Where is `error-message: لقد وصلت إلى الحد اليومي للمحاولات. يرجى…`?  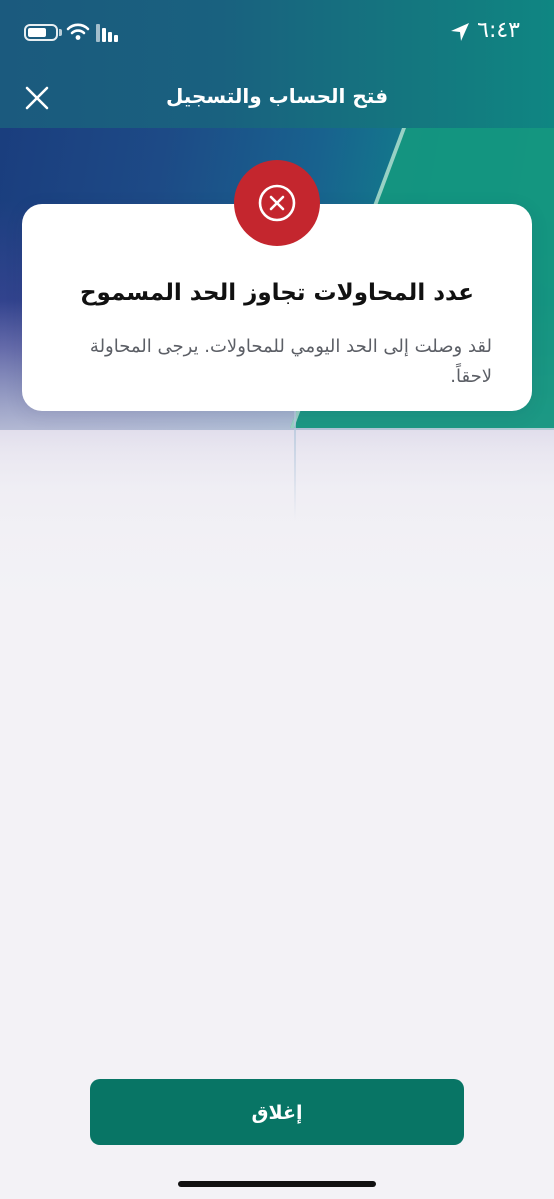 error-message: لقد وصلت إلى الحد اليومي للمحاولات. يرجى… is located at coordinates (290, 361).